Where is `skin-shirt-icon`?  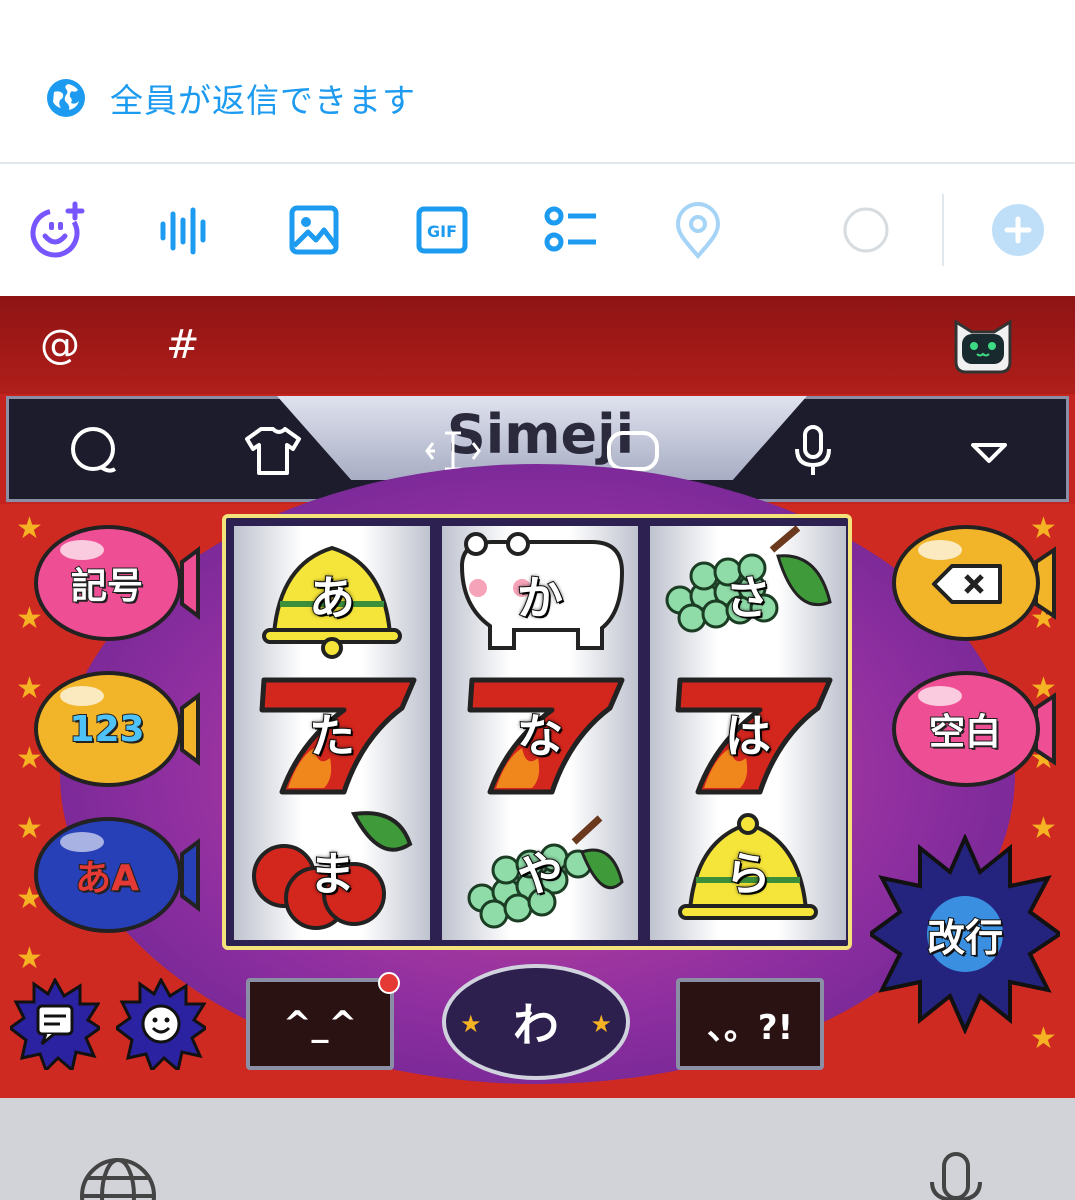 skin-shirt-icon is located at coordinates (273, 451).